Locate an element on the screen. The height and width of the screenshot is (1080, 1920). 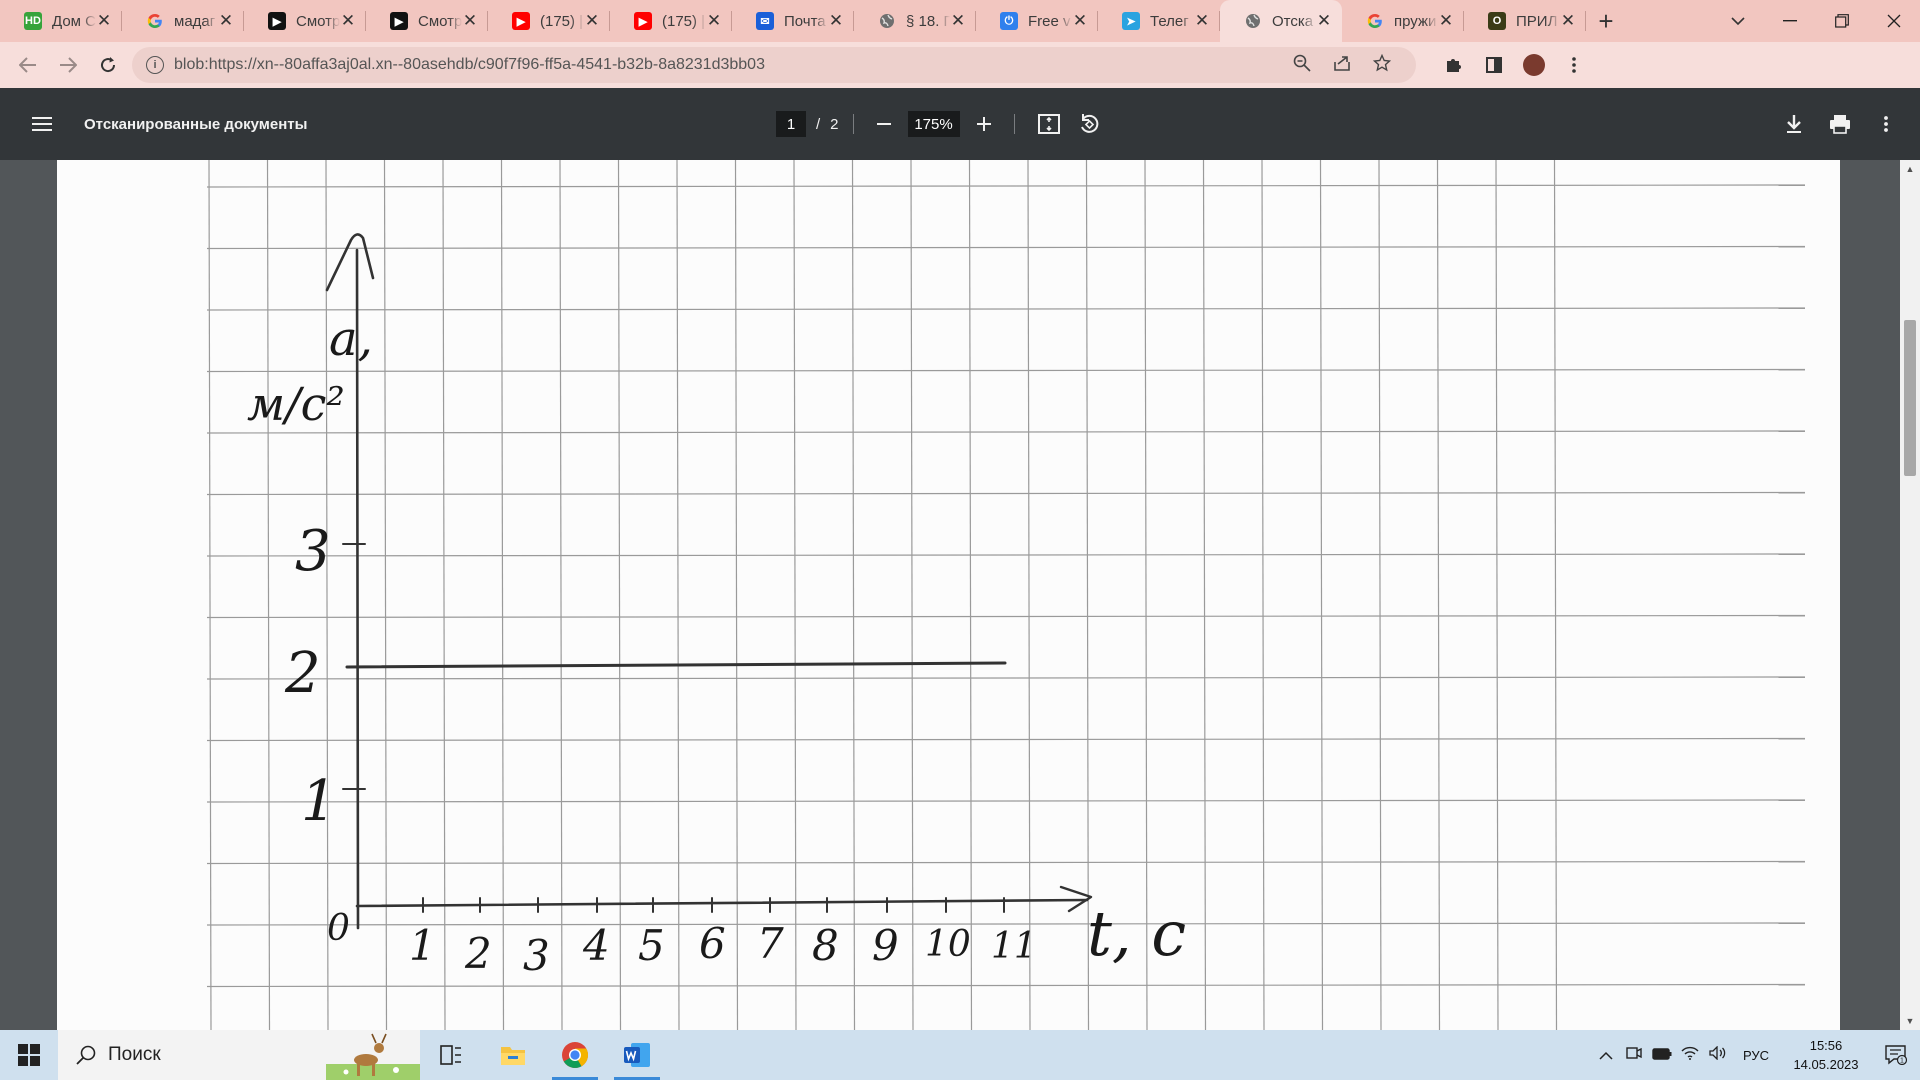
browser-tab: ✉ Почта ✕ is located at coordinates (793, 21).